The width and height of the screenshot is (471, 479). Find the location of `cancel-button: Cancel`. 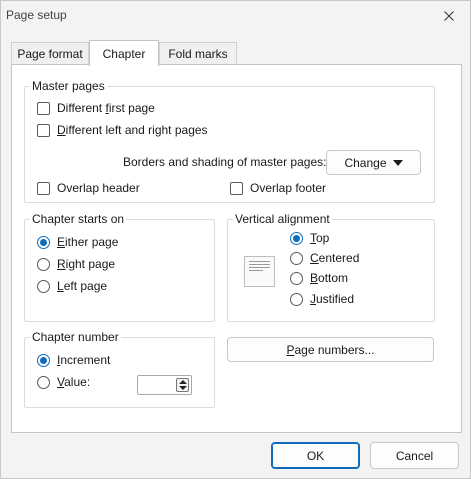

cancel-button: Cancel is located at coordinates (414, 455).